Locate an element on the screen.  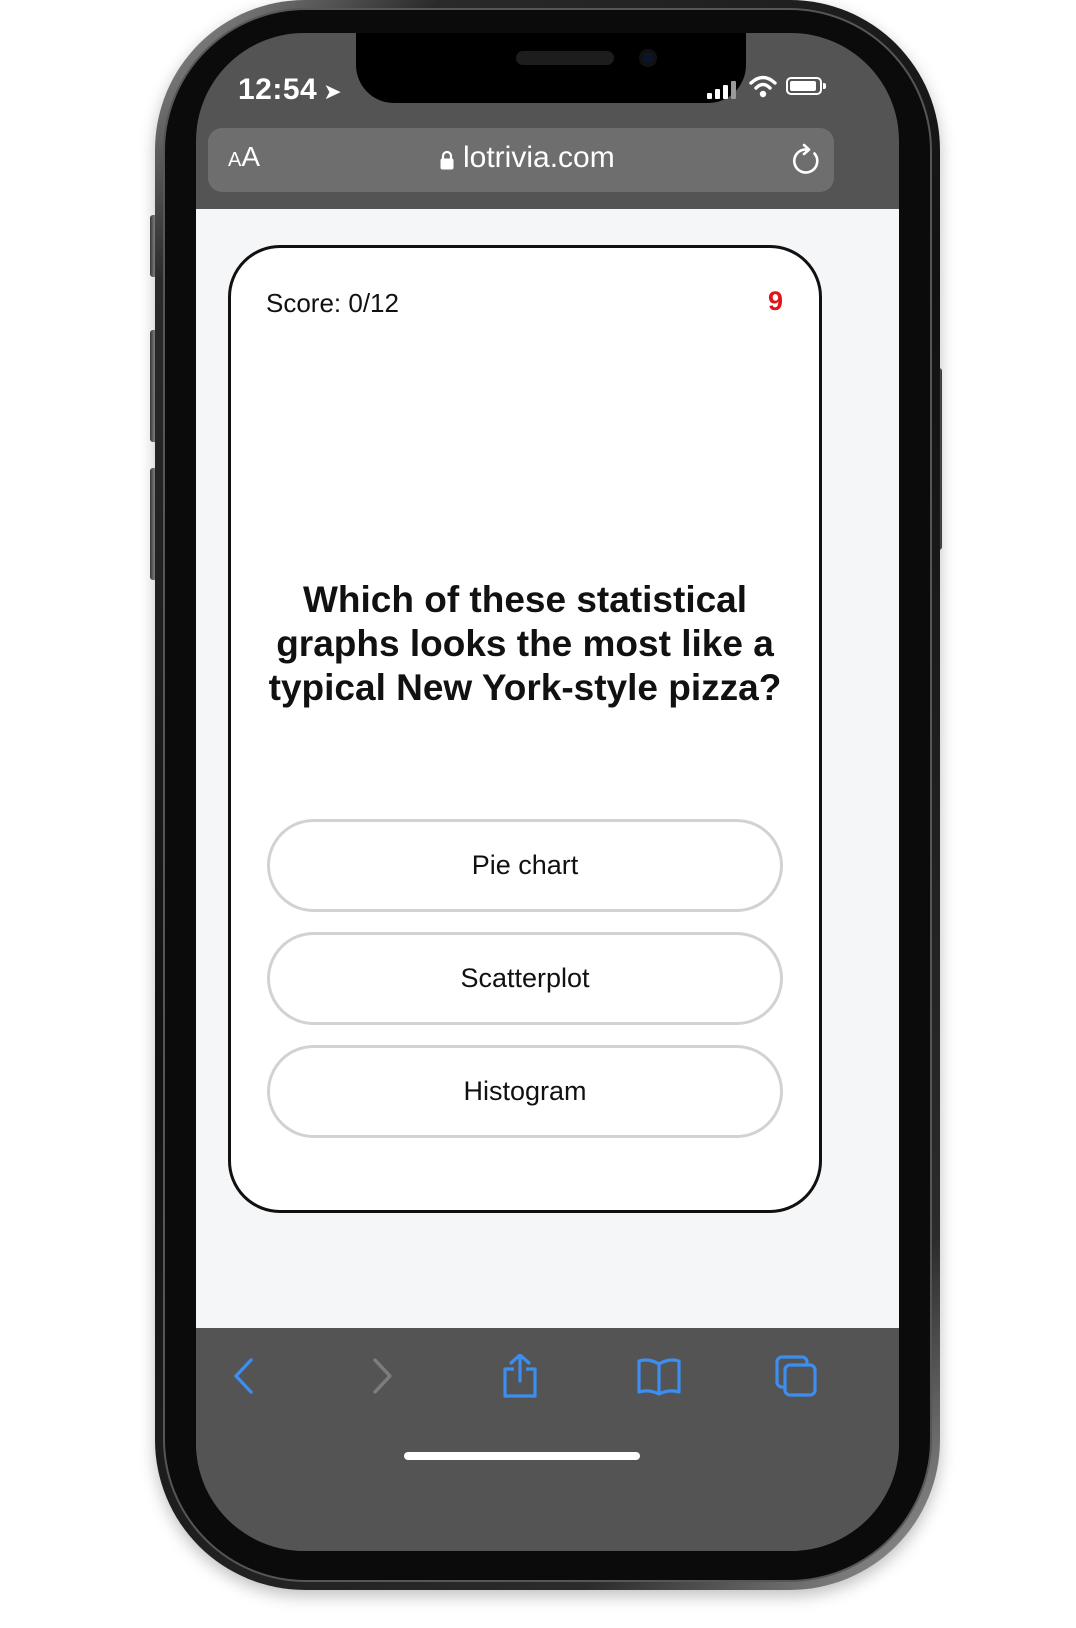
home-indicator is located at coordinates (522, 1456).